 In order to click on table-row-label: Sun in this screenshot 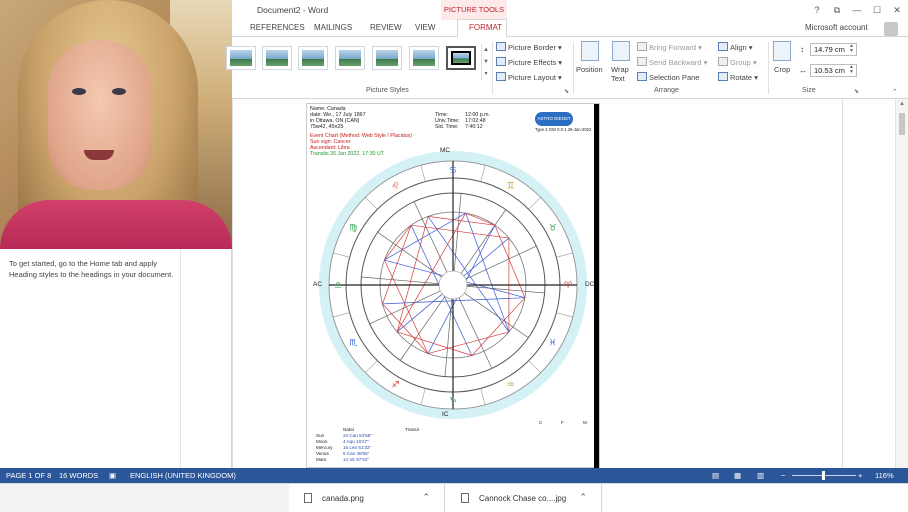, I will do `click(320, 435)`.